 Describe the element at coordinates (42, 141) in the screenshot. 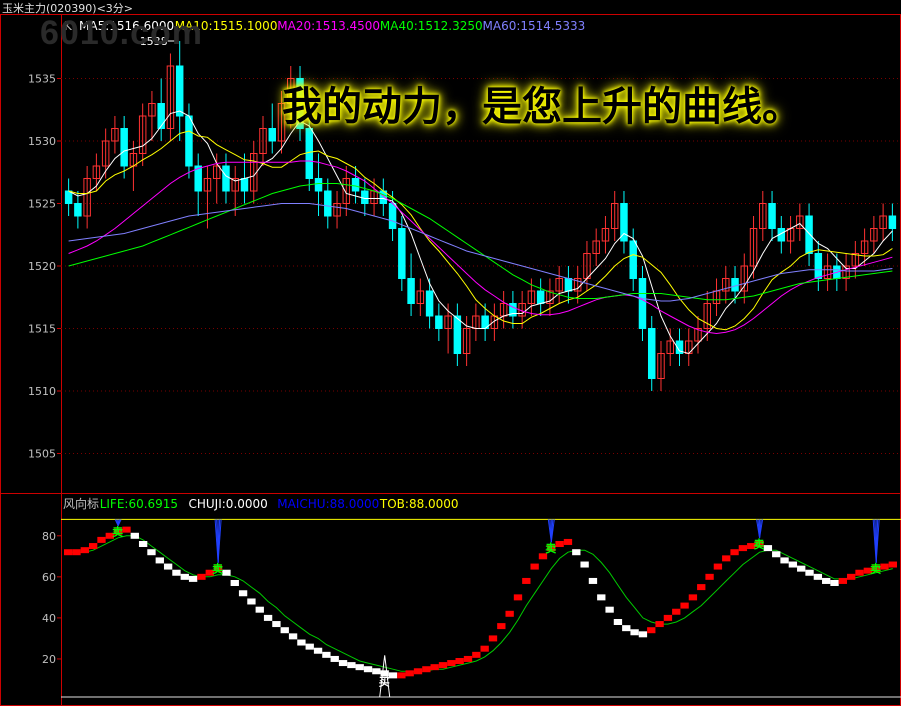

I see `price-tick-label: 1530` at that location.